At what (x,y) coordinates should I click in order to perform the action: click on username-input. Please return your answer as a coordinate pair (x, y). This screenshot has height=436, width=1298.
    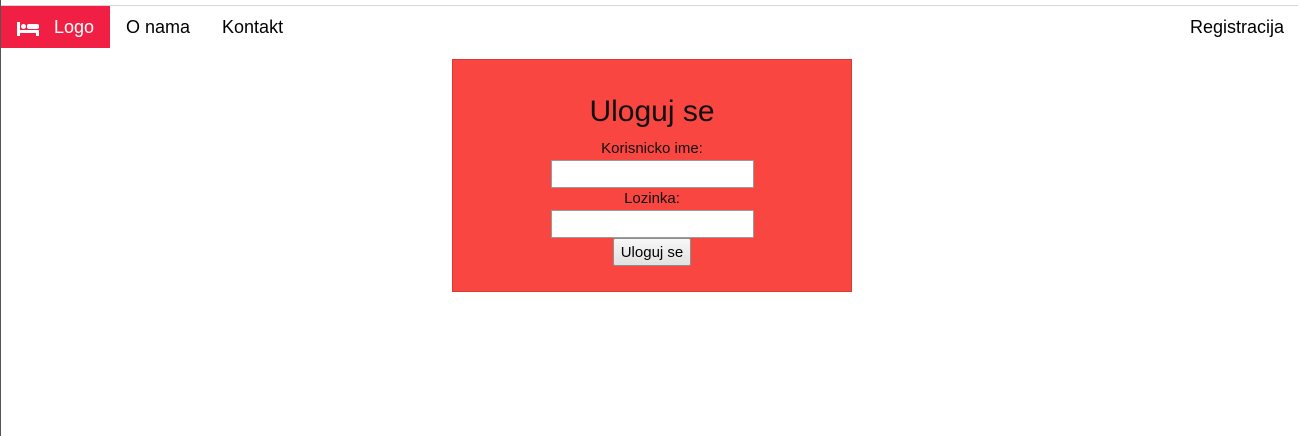
    Looking at the image, I should click on (652, 174).